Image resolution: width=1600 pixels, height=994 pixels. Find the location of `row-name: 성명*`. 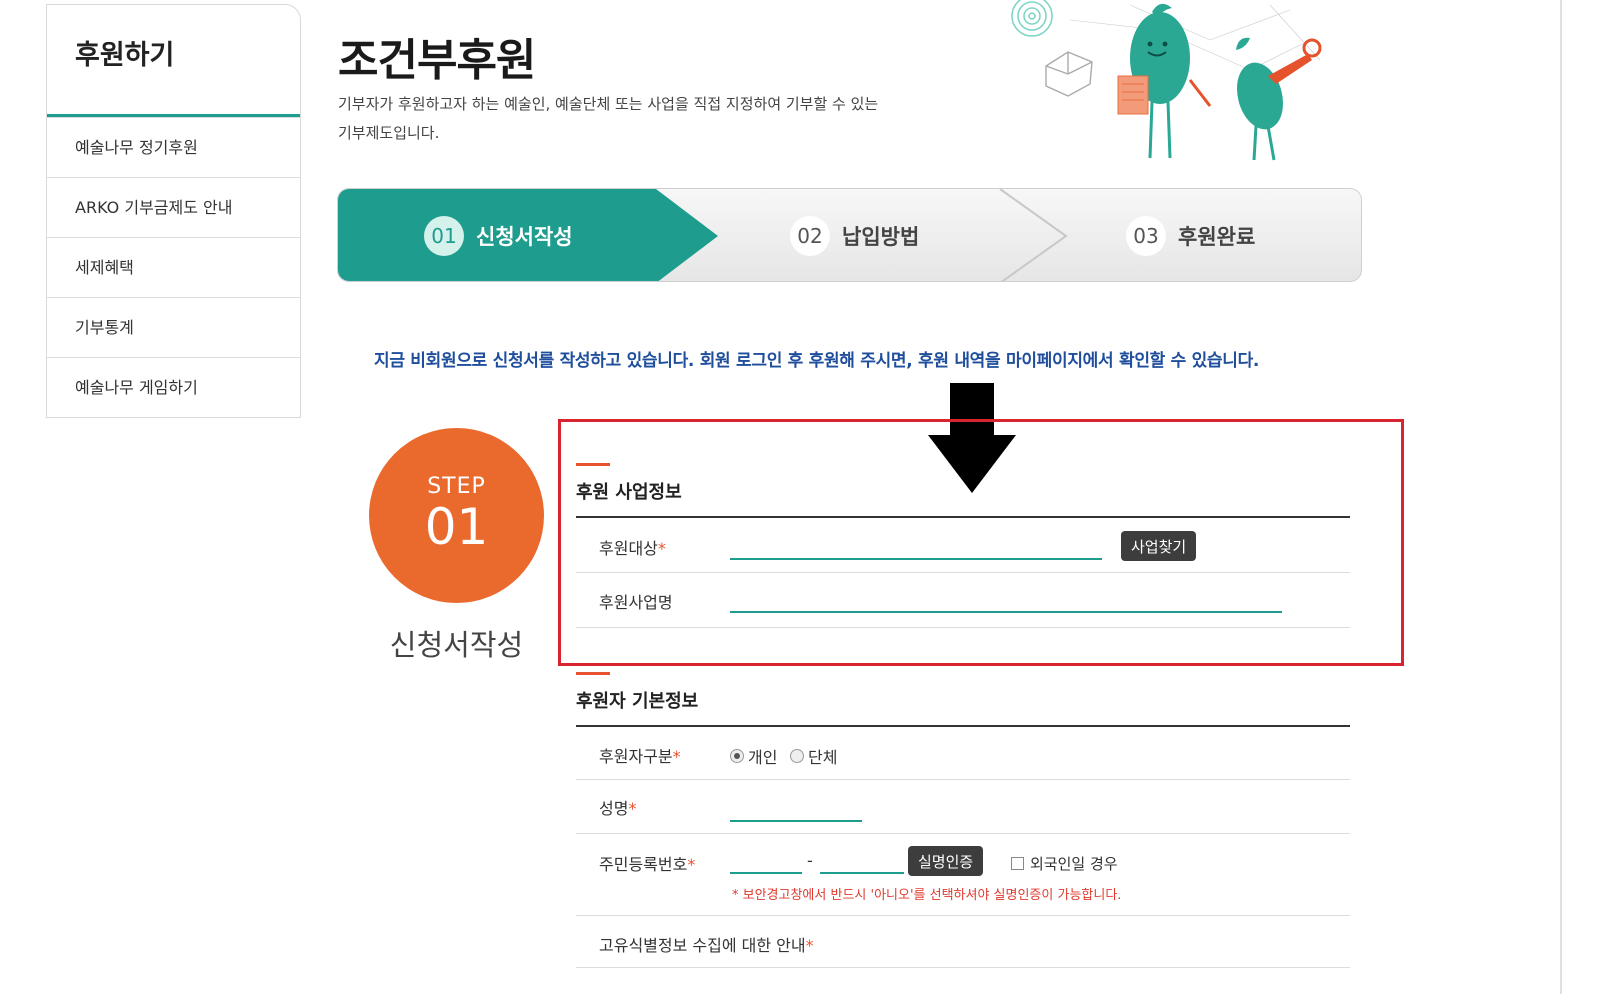

row-name: 성명* is located at coordinates (963, 807).